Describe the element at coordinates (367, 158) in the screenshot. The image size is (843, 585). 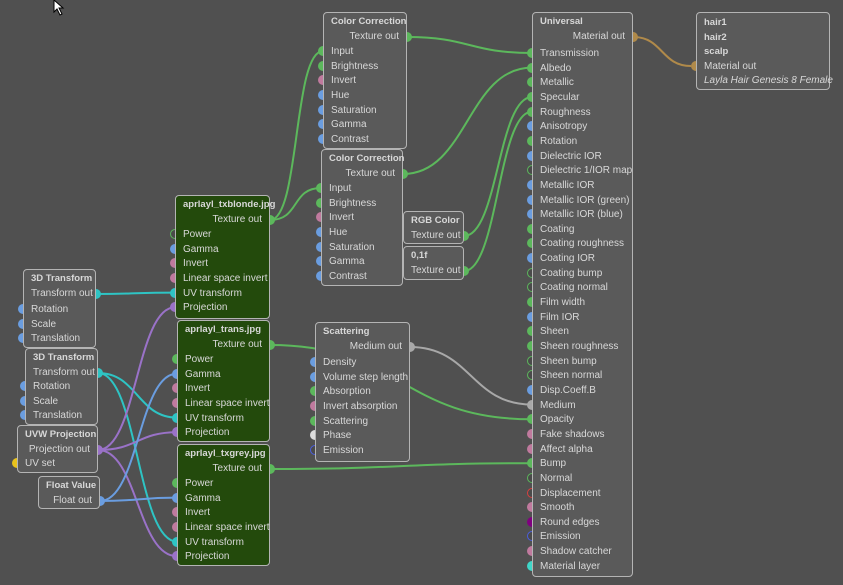
I see `node-title: Color Correction` at that location.